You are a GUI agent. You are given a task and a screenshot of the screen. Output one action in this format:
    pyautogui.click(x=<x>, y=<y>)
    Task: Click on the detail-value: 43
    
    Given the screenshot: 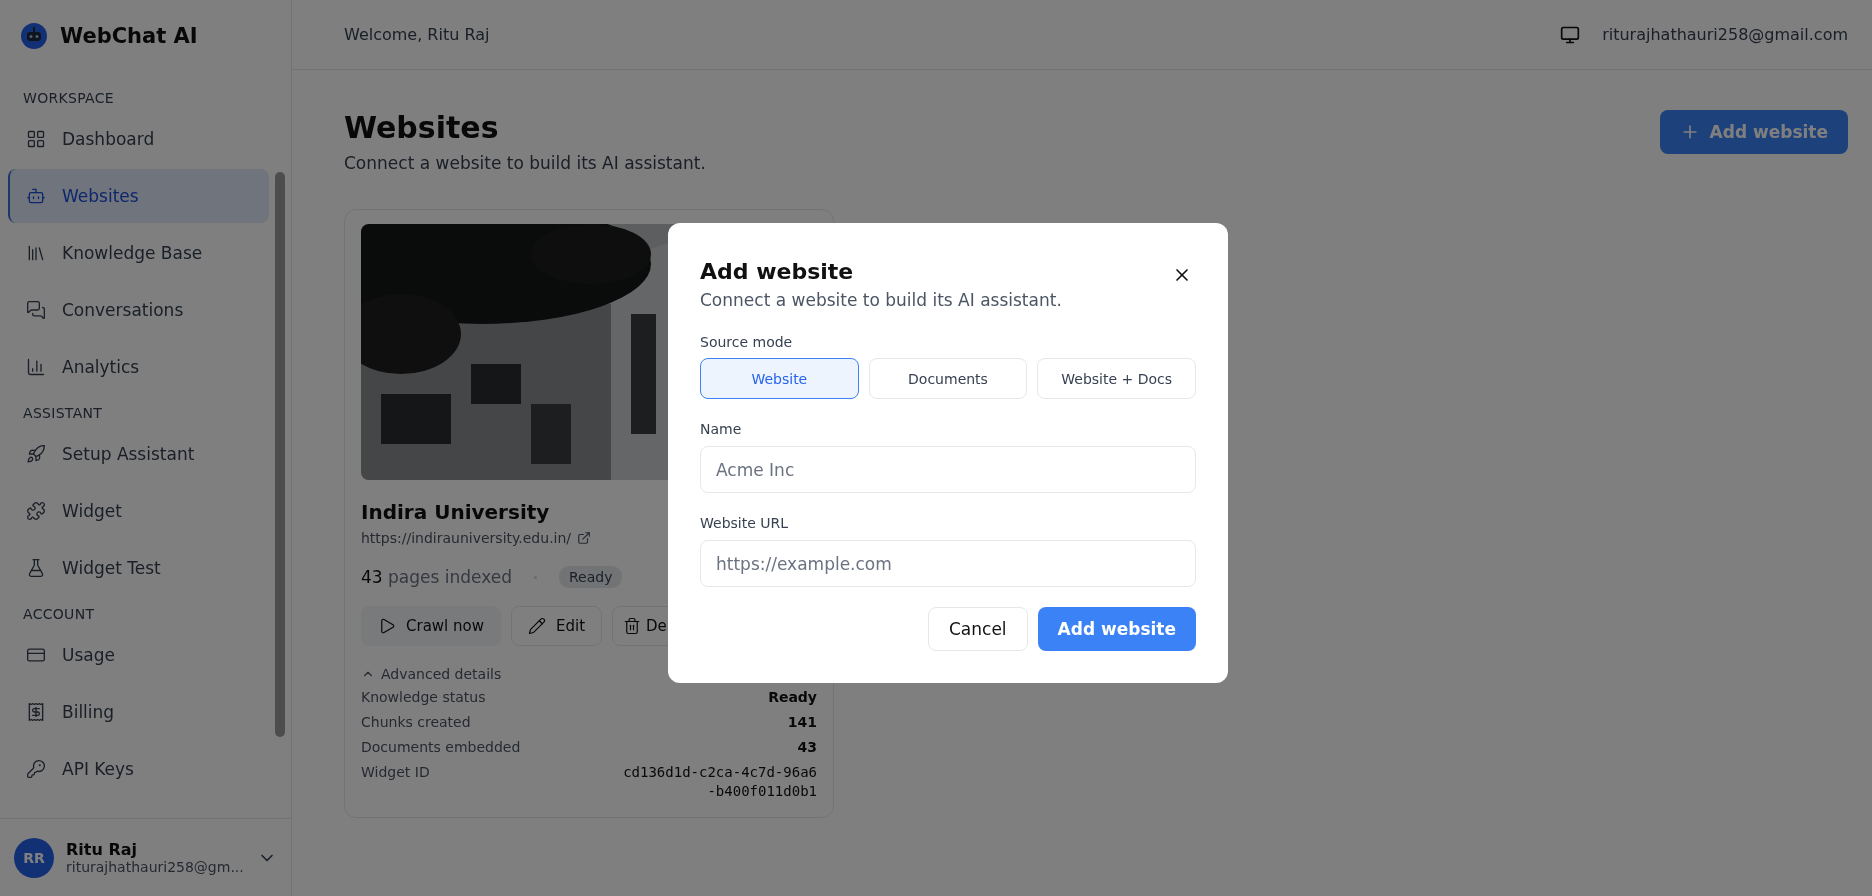 What is the action you would take?
    pyautogui.click(x=807, y=747)
    